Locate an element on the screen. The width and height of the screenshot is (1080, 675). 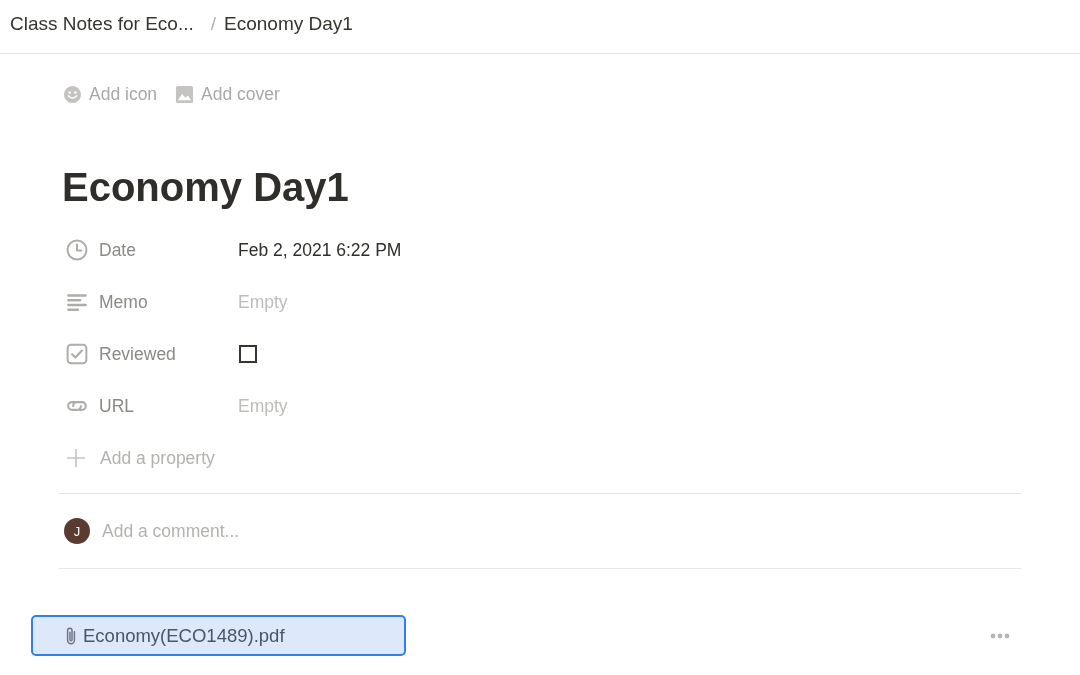
clock-icon is located at coordinates (77, 250).